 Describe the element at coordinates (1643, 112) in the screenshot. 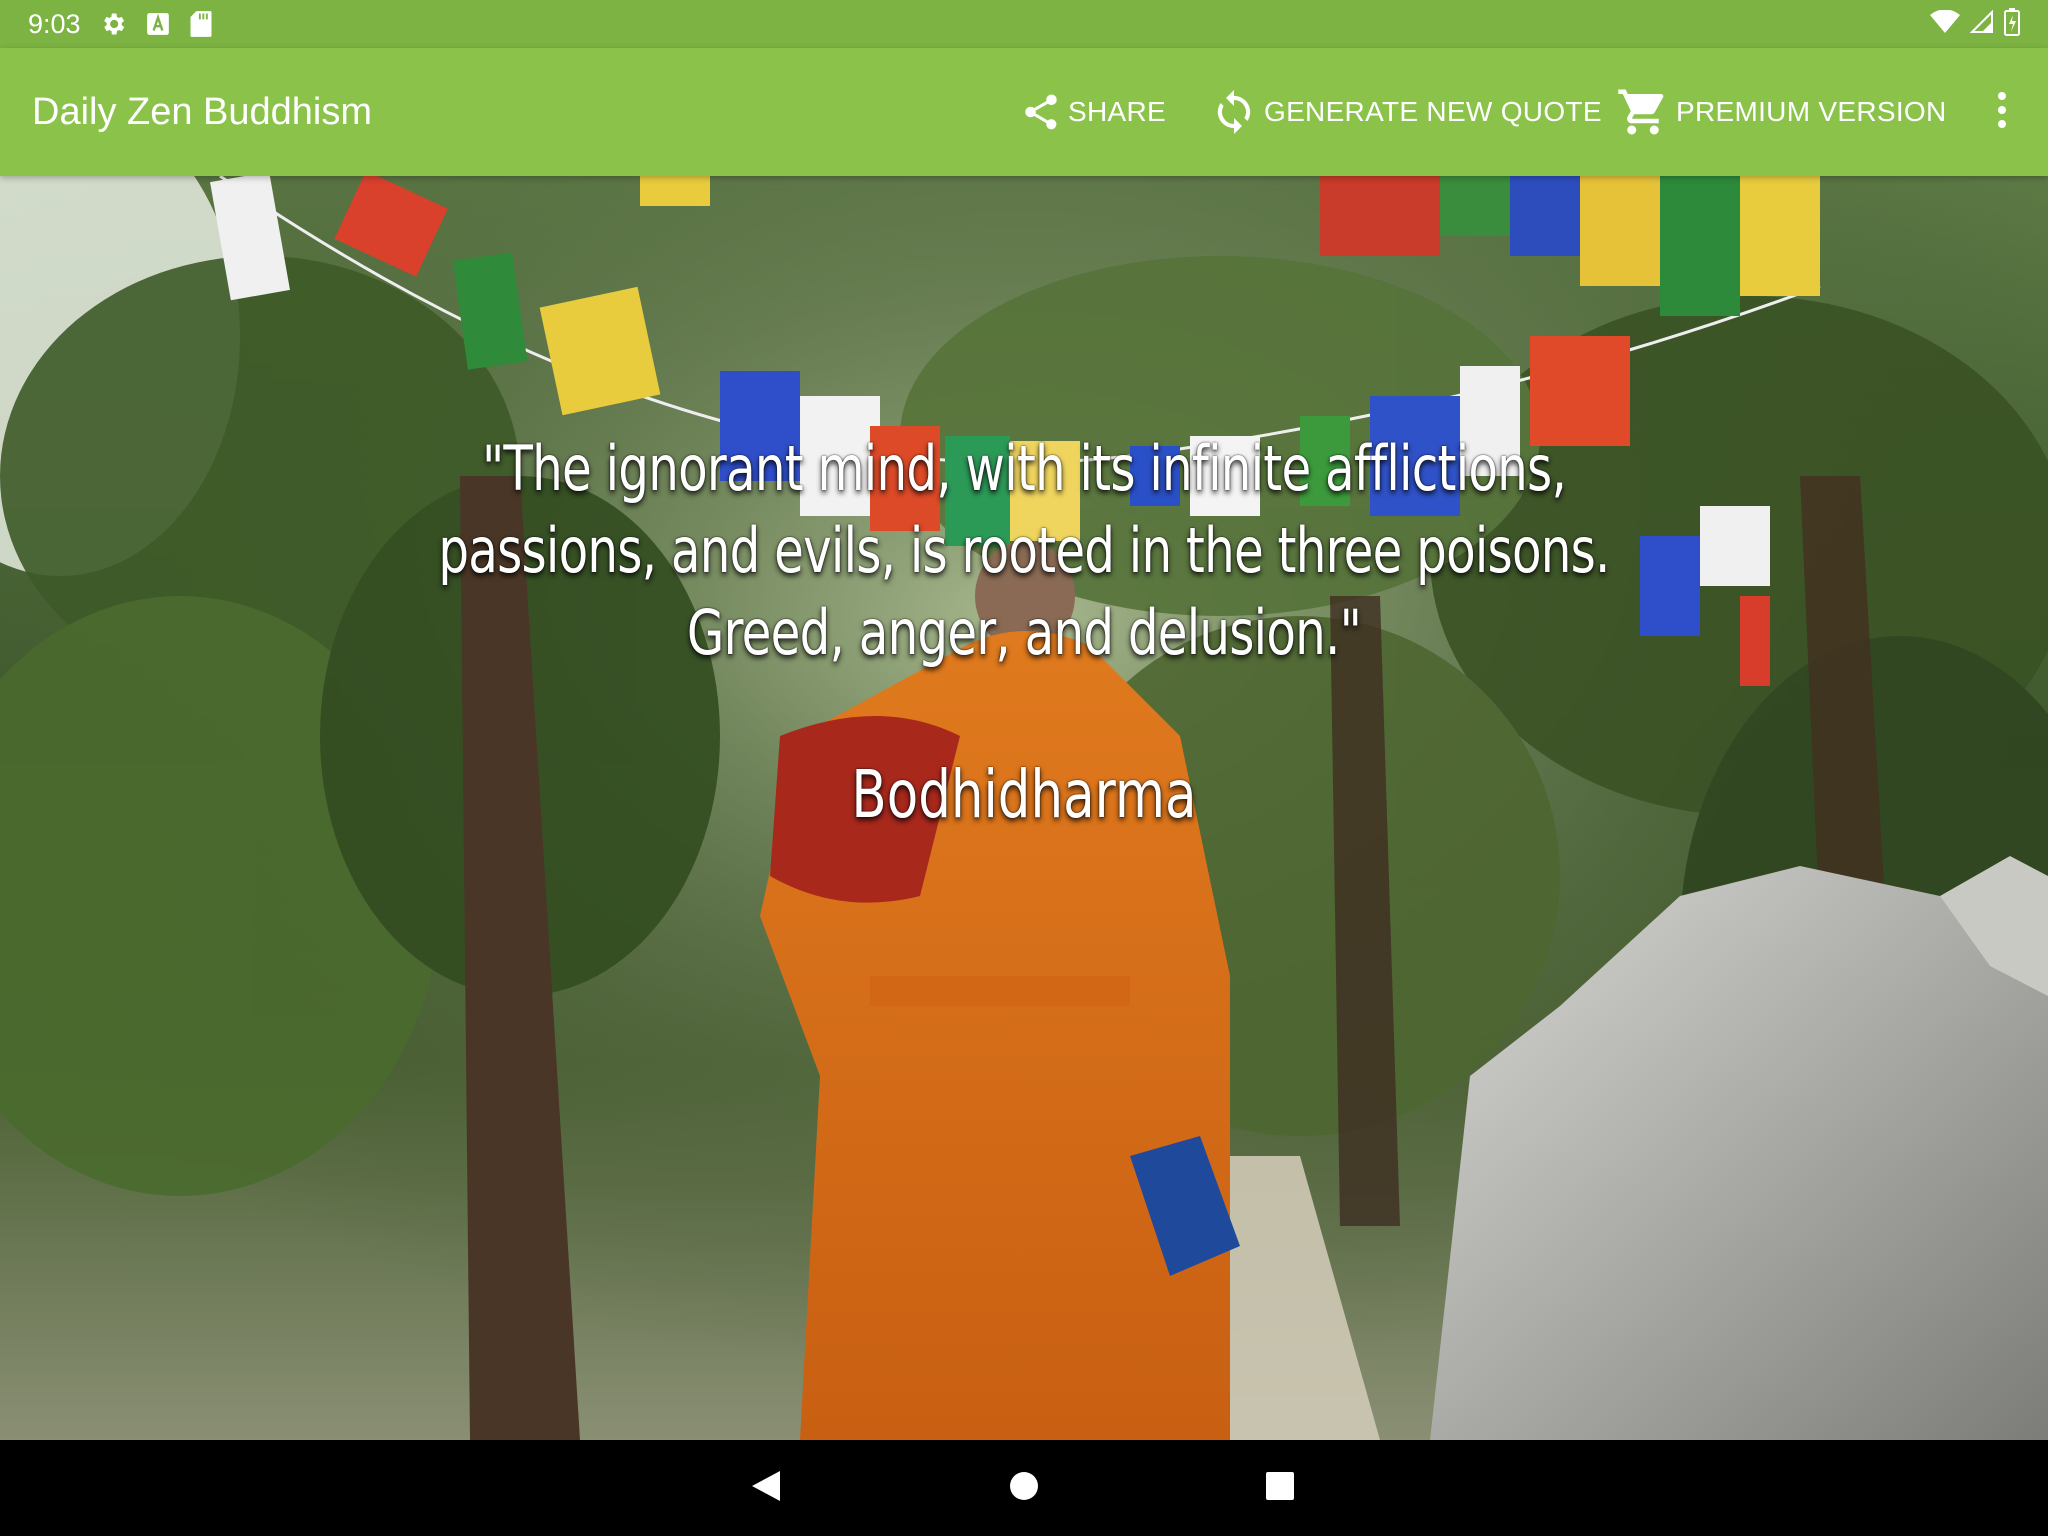

I see `cart-icon` at that location.